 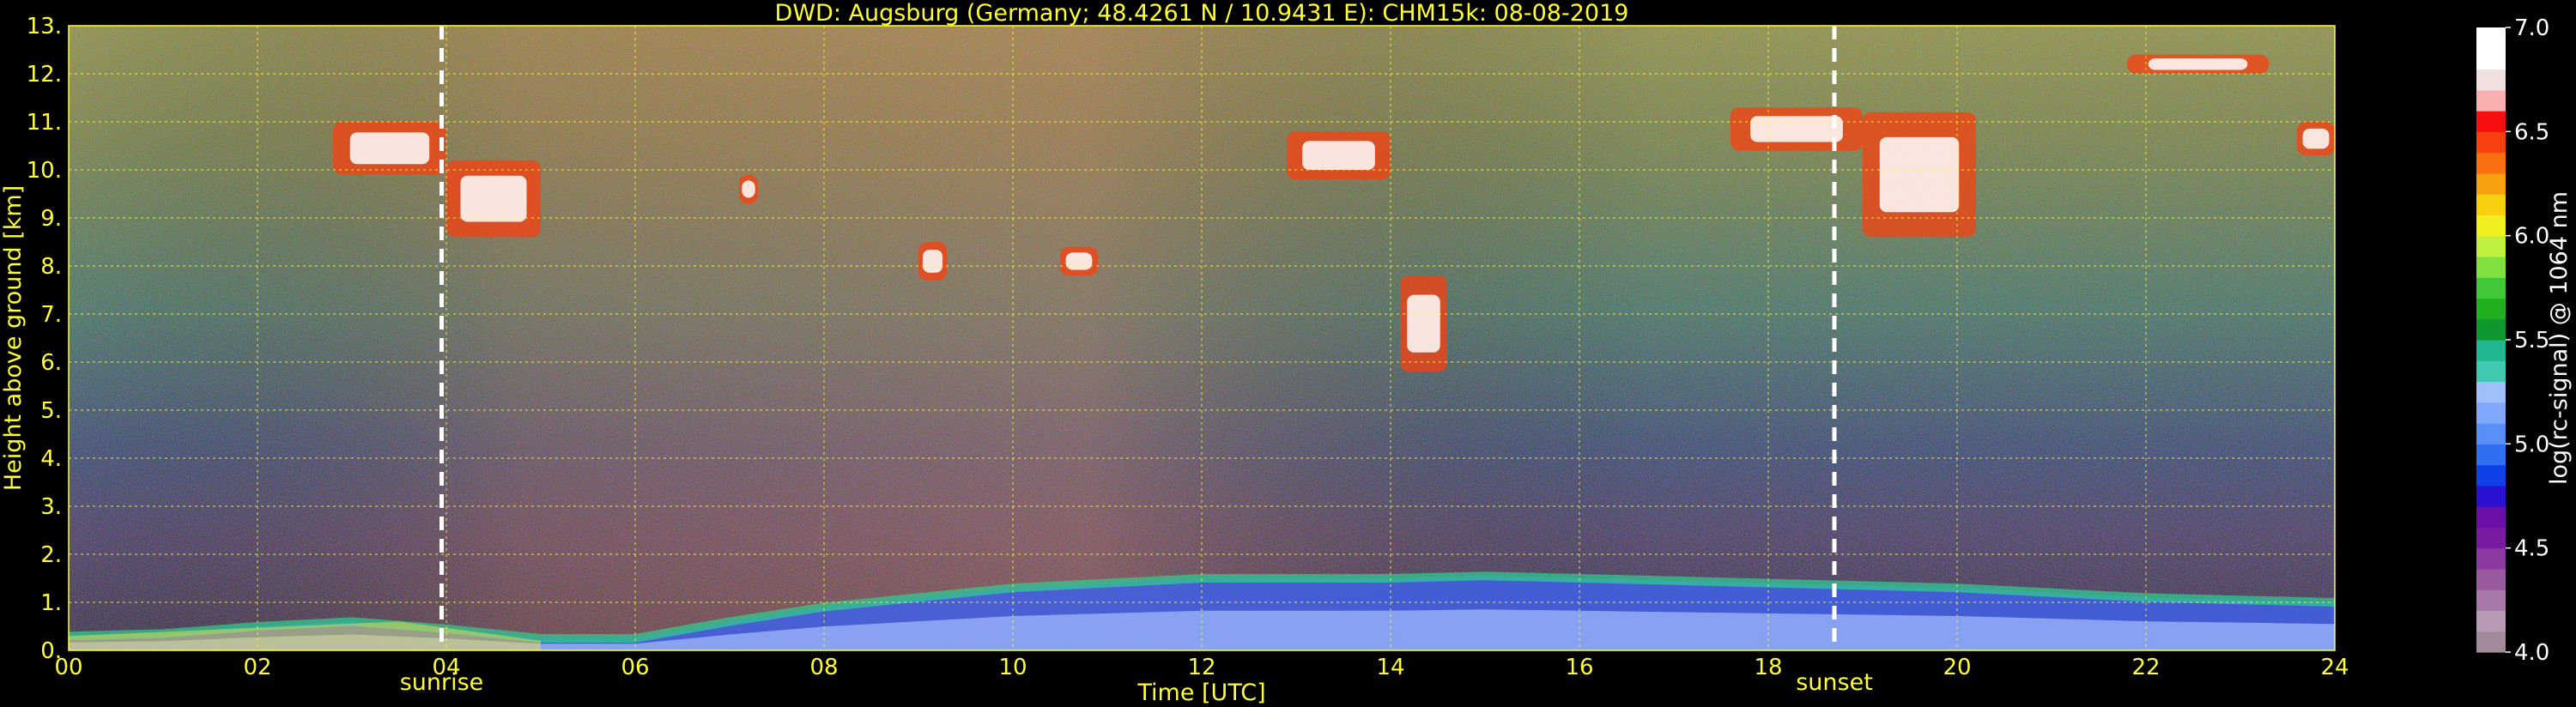 What do you see at coordinates (2531, 444) in the screenshot?
I see `colorbar-tick-label: 5.0` at bounding box center [2531, 444].